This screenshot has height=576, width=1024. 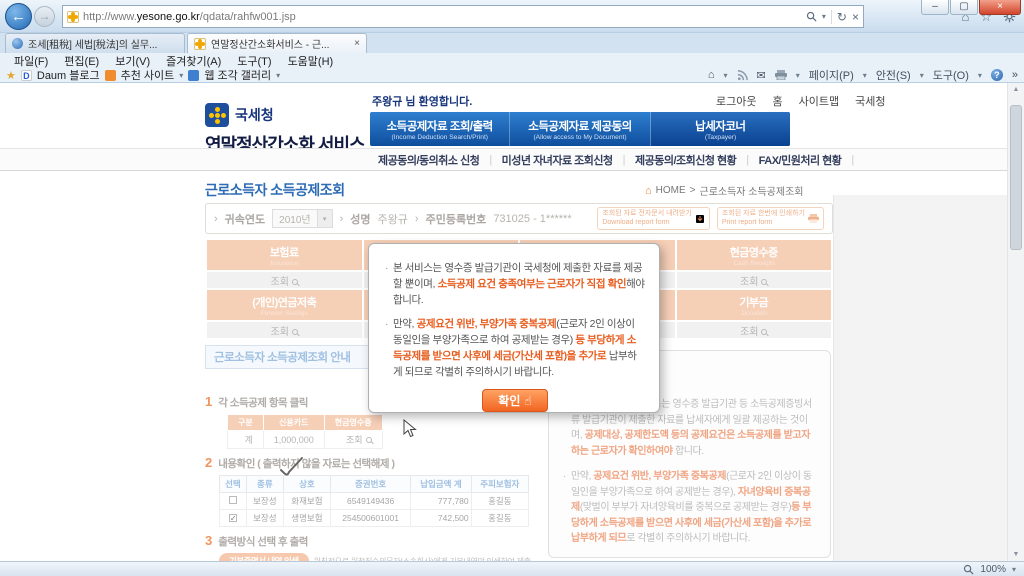 I want to click on scroll-down-icon: ▼, so click(x=1016, y=554).